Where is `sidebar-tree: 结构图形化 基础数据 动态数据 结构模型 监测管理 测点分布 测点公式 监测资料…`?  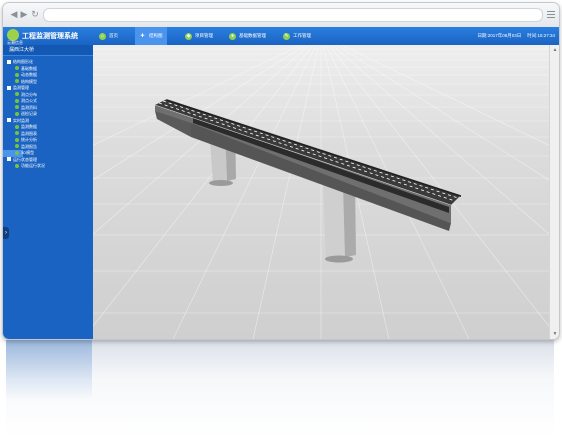 sidebar-tree: 结构图形化 基础数据 动态数据 结构模型 监测管理 测点分布 测点公式 监测资料… is located at coordinates (48, 113).